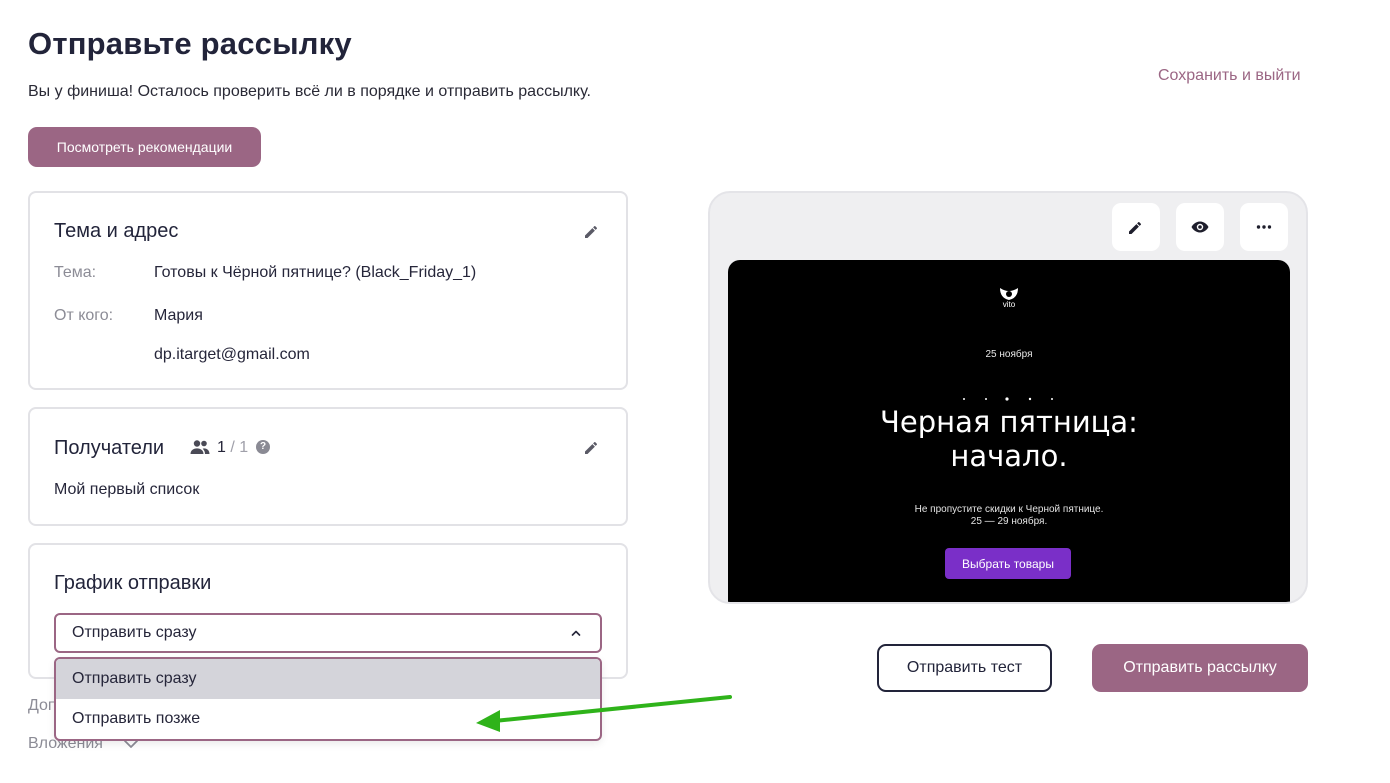 Image resolution: width=1390 pixels, height=783 pixels. I want to click on people-icon, so click(200, 447).